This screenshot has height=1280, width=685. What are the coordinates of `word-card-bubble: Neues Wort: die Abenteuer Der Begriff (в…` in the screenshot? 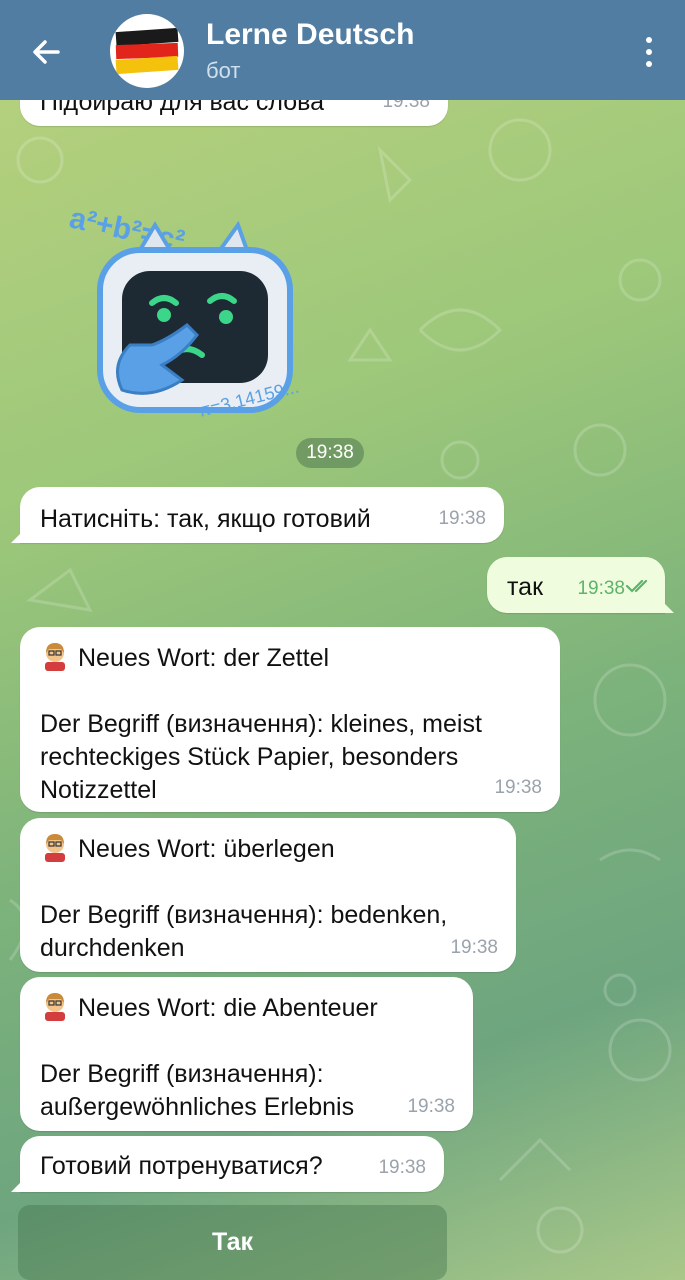 It's located at (246, 1054).